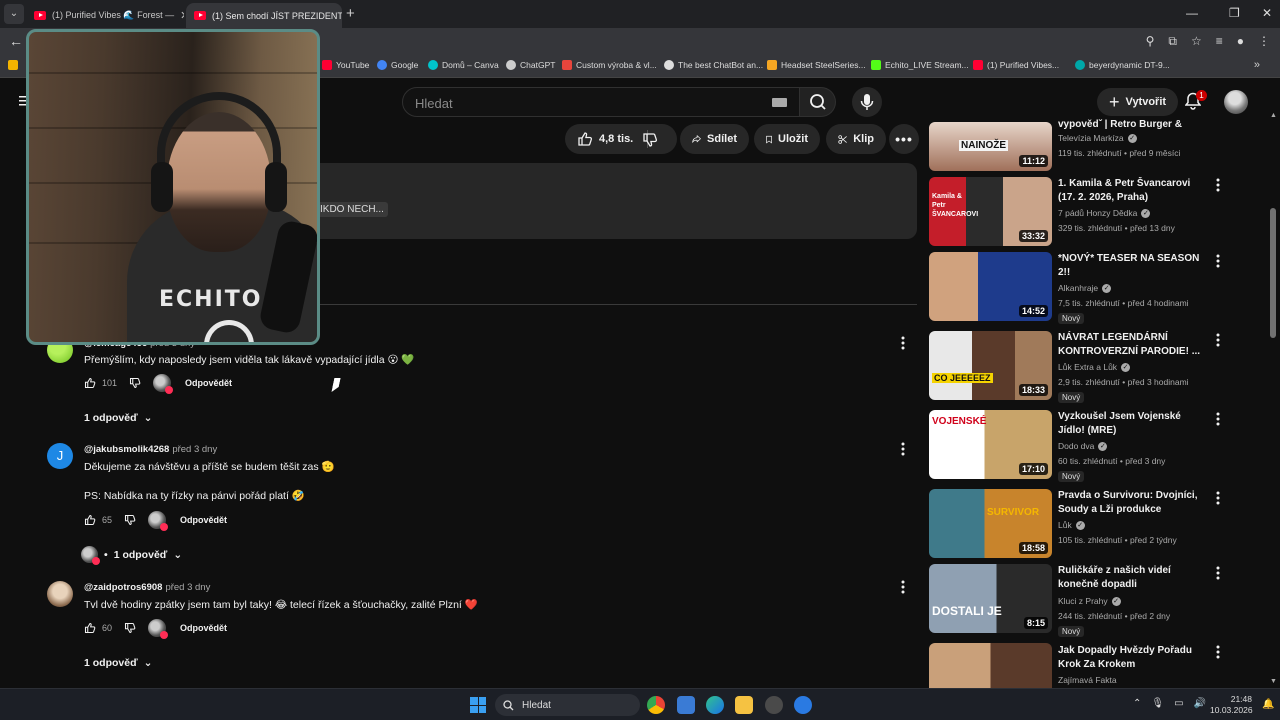 The image size is (1280, 720). What do you see at coordinates (182, 15) in the screenshot?
I see `close-tab-icon: ✕` at bounding box center [182, 15].